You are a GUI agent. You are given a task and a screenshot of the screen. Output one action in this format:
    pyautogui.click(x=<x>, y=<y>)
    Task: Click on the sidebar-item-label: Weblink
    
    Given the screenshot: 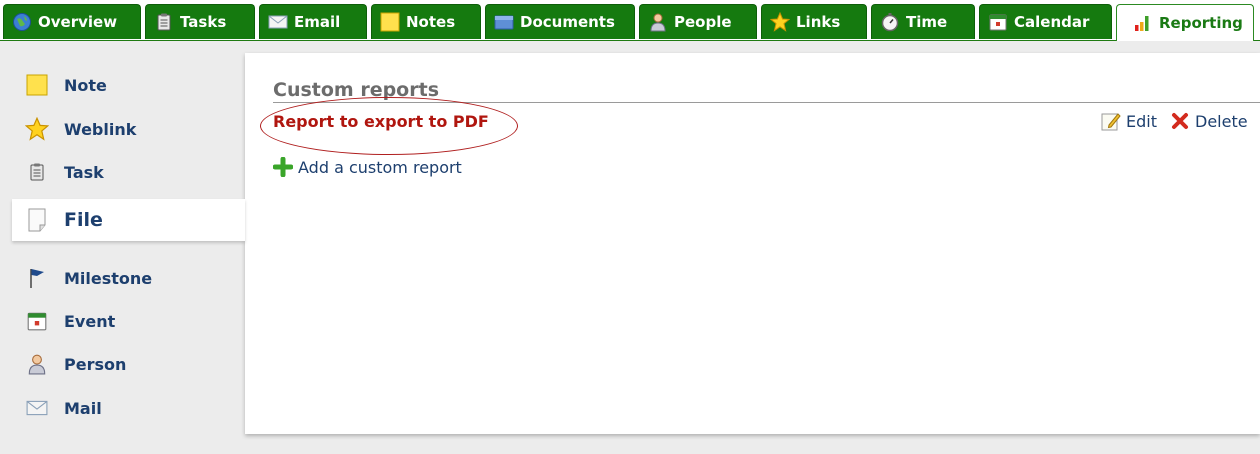 What is the action you would take?
    pyautogui.click(x=100, y=129)
    